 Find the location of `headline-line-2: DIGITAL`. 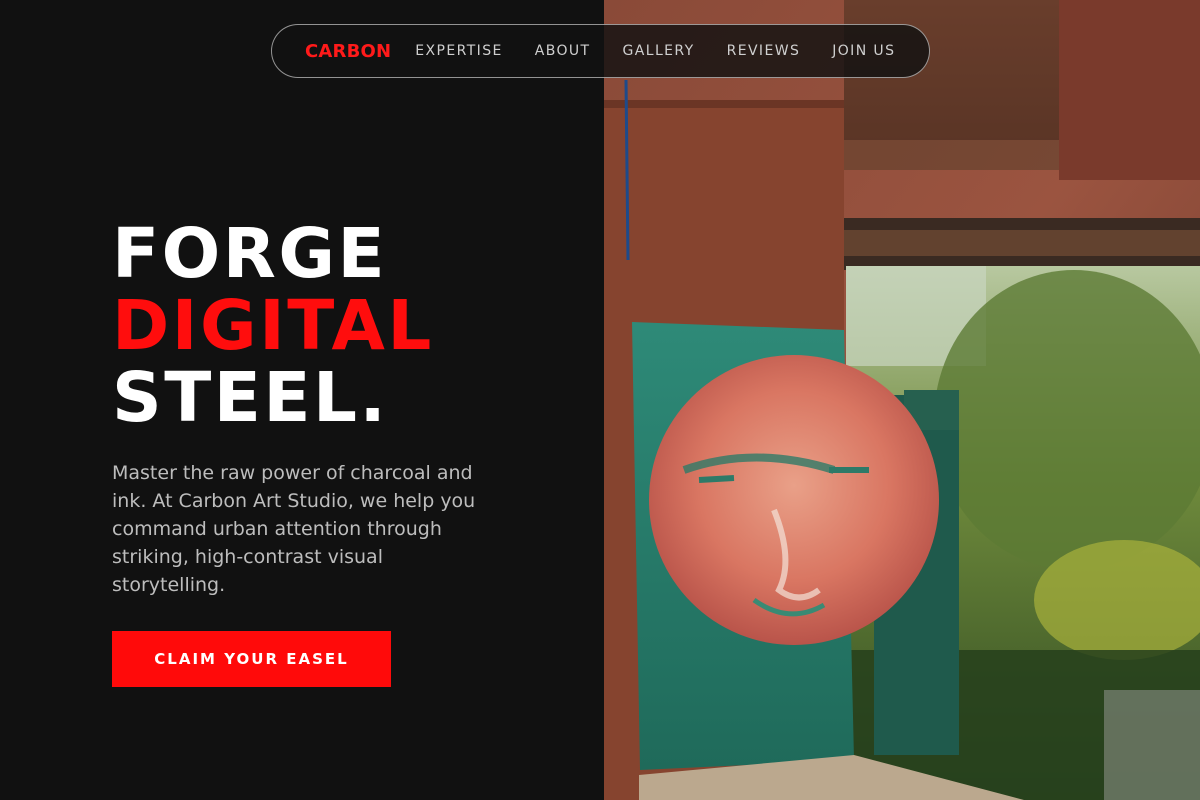

headline-line-2: DIGITAL is located at coordinates (273, 326).